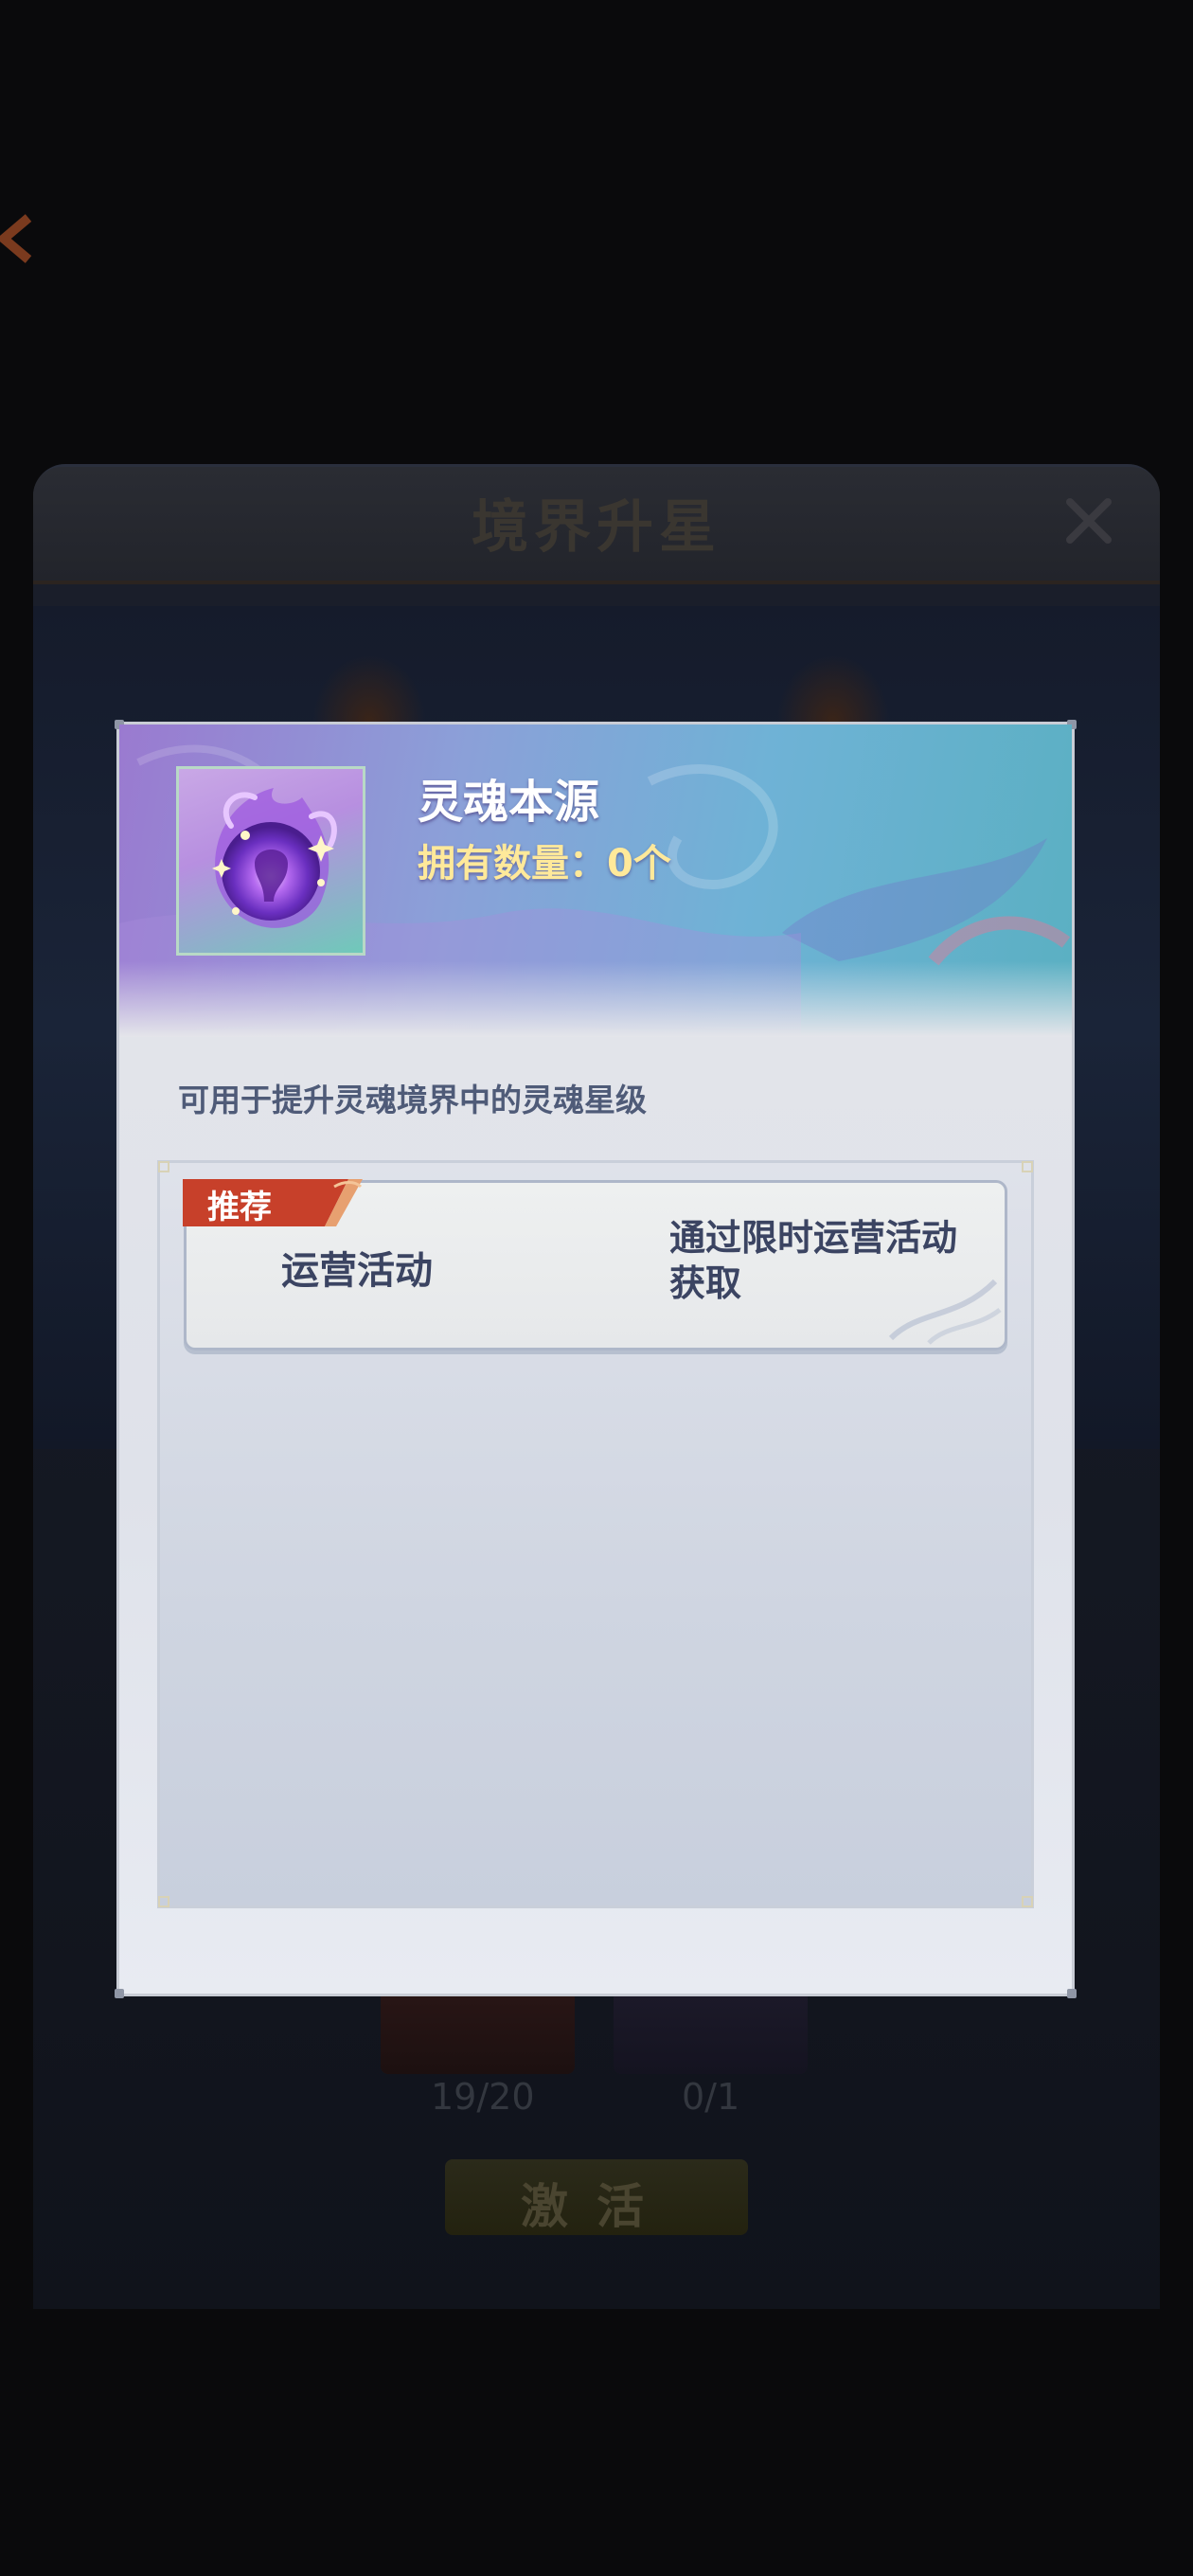 The height and width of the screenshot is (2576, 1193). Describe the element at coordinates (509, 802) in the screenshot. I see `item-name: 灵魂本源` at that location.